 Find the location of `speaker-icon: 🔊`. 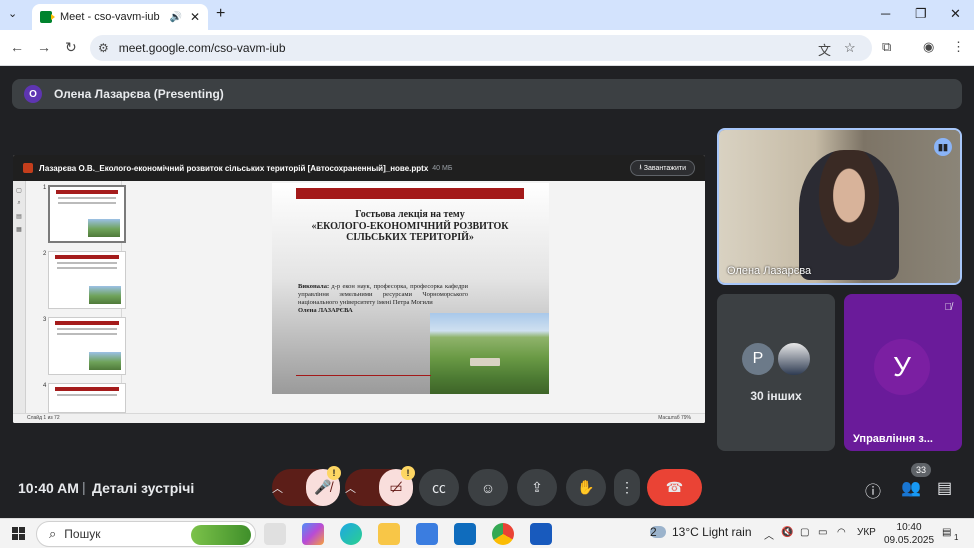

speaker-icon: 🔊 is located at coordinates (175, 17).